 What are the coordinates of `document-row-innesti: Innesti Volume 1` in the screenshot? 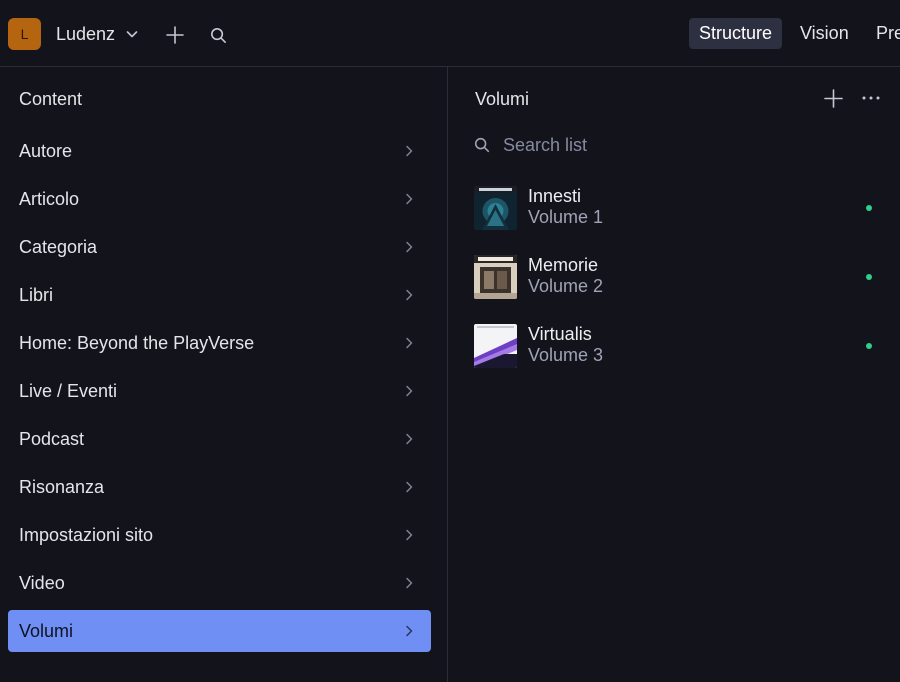 It's located at (678, 209).